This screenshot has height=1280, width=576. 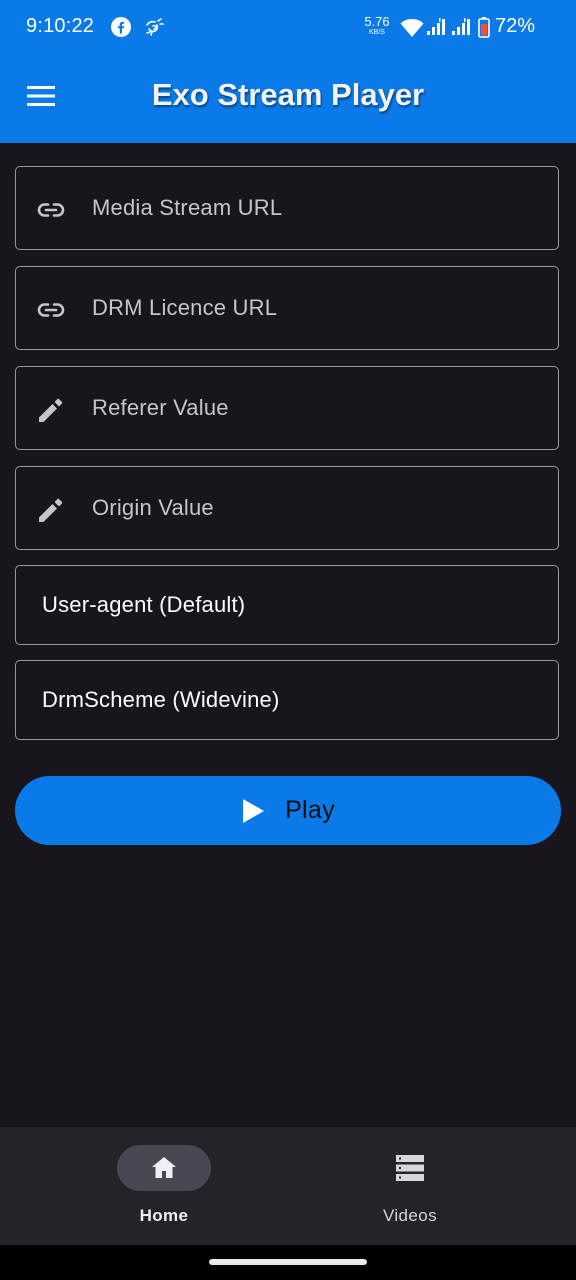 I want to click on referer-placeholder: Referer Value, so click(x=160, y=407).